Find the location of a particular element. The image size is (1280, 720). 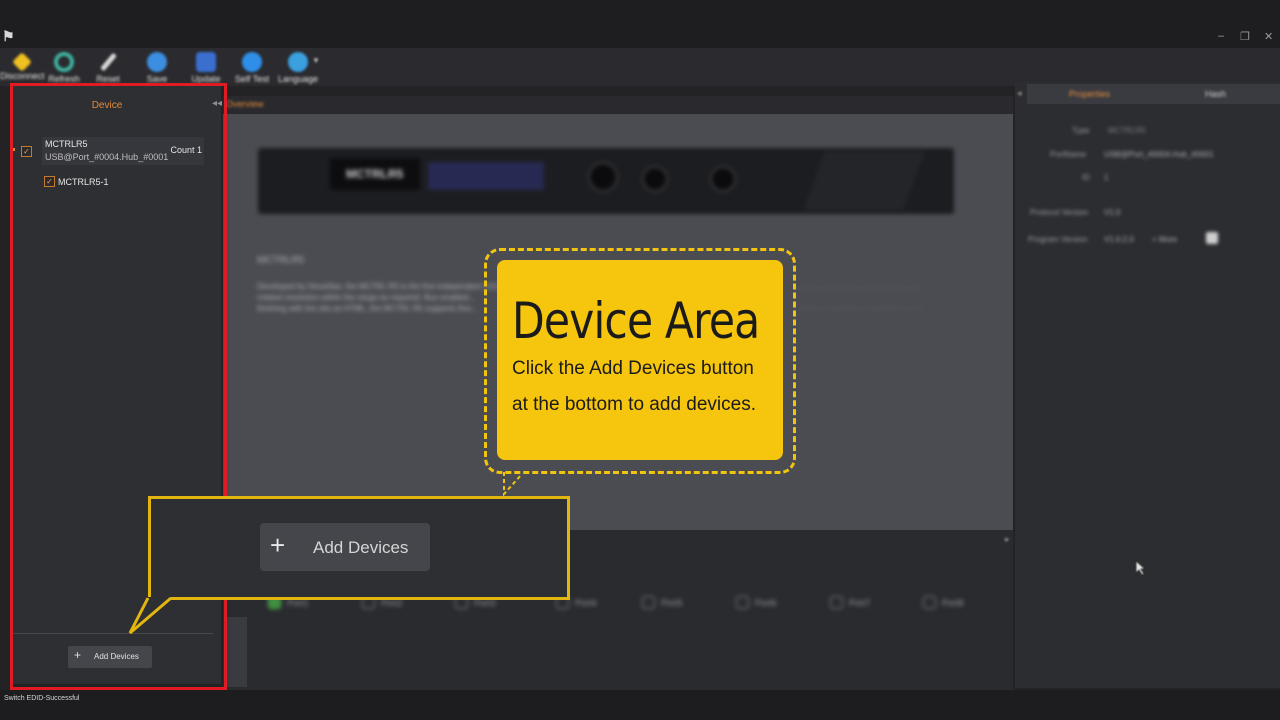

device-front-stripe is located at coordinates (864, 181).